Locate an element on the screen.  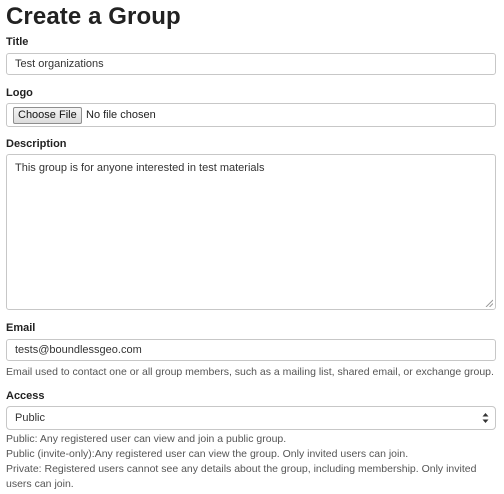
description-label: Description is located at coordinates (36, 144).